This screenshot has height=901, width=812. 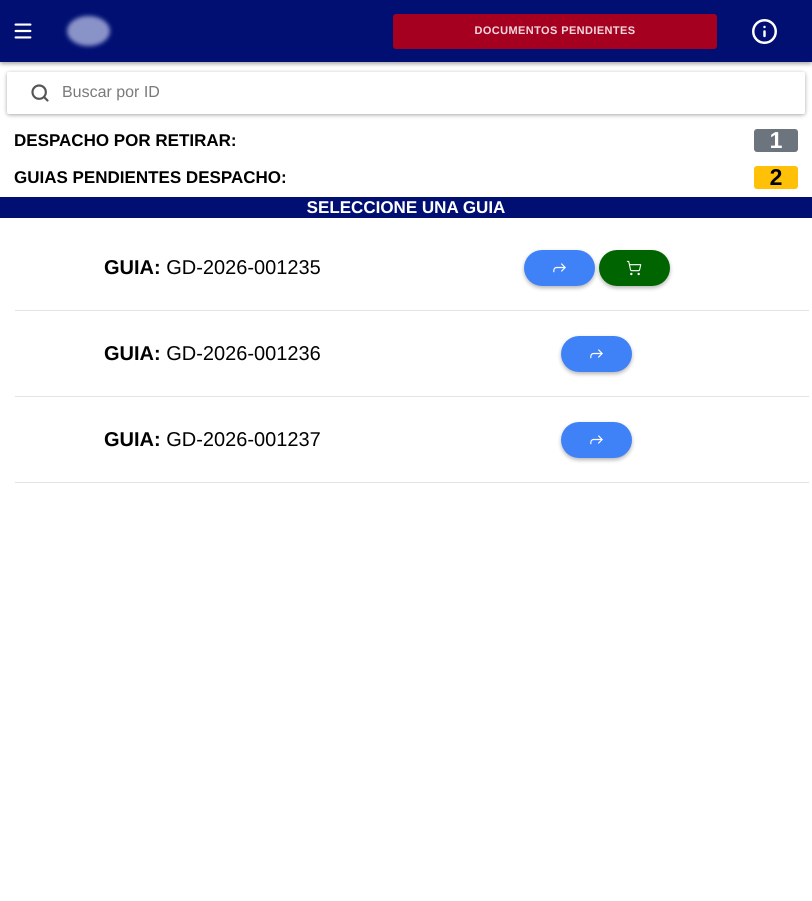 What do you see at coordinates (40, 93) in the screenshot?
I see `search-icon` at bounding box center [40, 93].